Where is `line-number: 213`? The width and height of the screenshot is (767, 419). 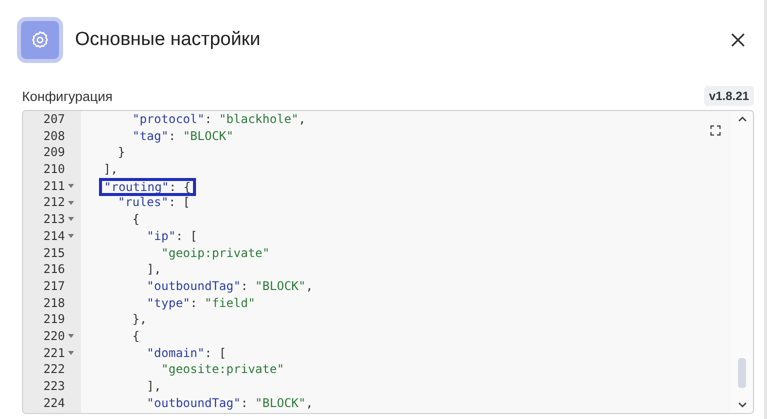 line-number: 213 is located at coordinates (54, 219).